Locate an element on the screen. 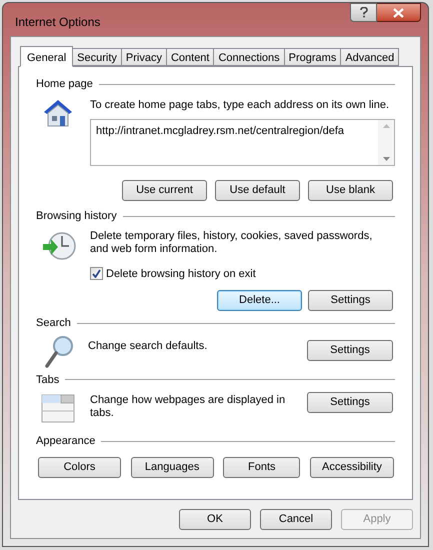  appearance-button: Colors is located at coordinates (79, 467).